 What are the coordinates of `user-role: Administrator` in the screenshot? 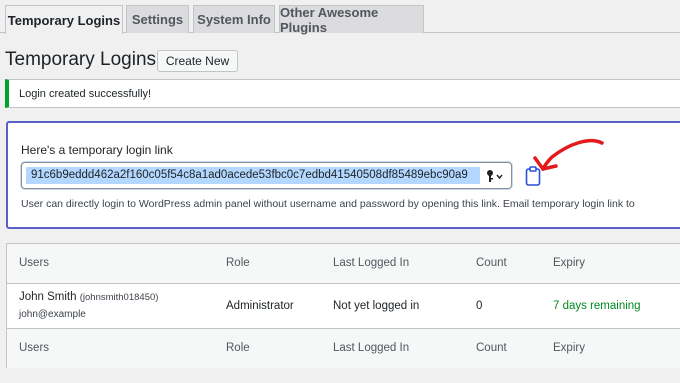 It's located at (260, 306).